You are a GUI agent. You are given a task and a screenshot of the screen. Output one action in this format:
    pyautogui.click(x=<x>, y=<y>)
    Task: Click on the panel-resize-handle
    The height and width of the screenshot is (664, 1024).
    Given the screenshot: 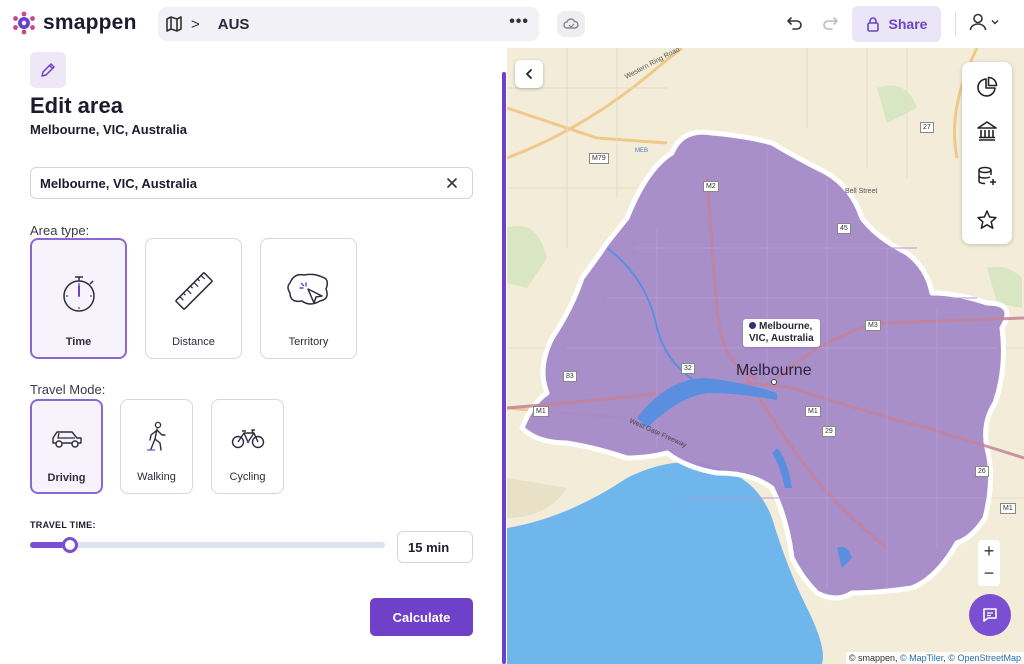 What is the action you would take?
    pyautogui.click(x=504, y=368)
    